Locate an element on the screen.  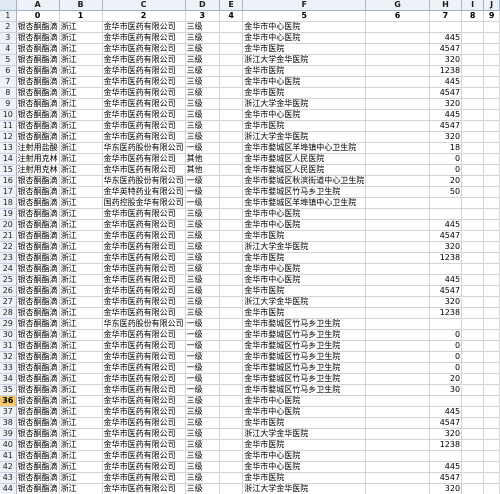
row-header: 21 is located at coordinates (8, 236).